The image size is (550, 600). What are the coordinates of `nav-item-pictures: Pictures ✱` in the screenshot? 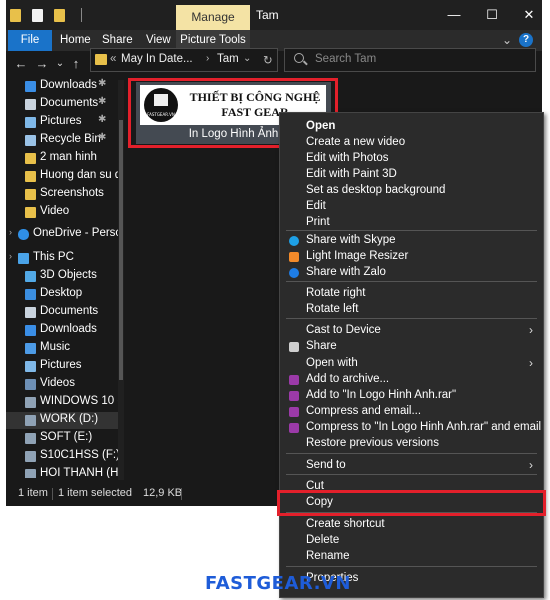 It's located at (65, 122).